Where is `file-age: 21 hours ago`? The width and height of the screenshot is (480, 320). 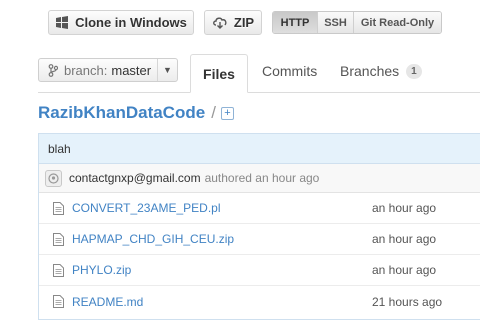
file-age: 21 hours ago is located at coordinates (407, 301).